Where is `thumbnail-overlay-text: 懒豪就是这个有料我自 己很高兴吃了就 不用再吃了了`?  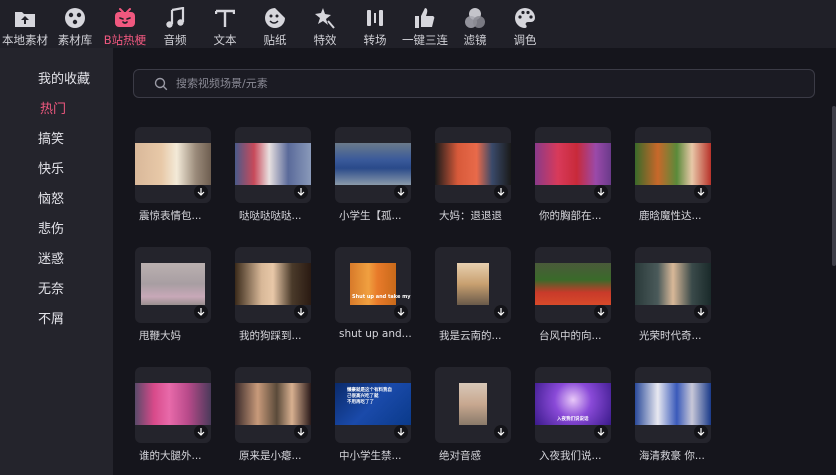
thumbnail-overlay-text: 懒豪就是这个有料我自 己很高兴吃了就 不用再吃了了 is located at coordinates (369, 396).